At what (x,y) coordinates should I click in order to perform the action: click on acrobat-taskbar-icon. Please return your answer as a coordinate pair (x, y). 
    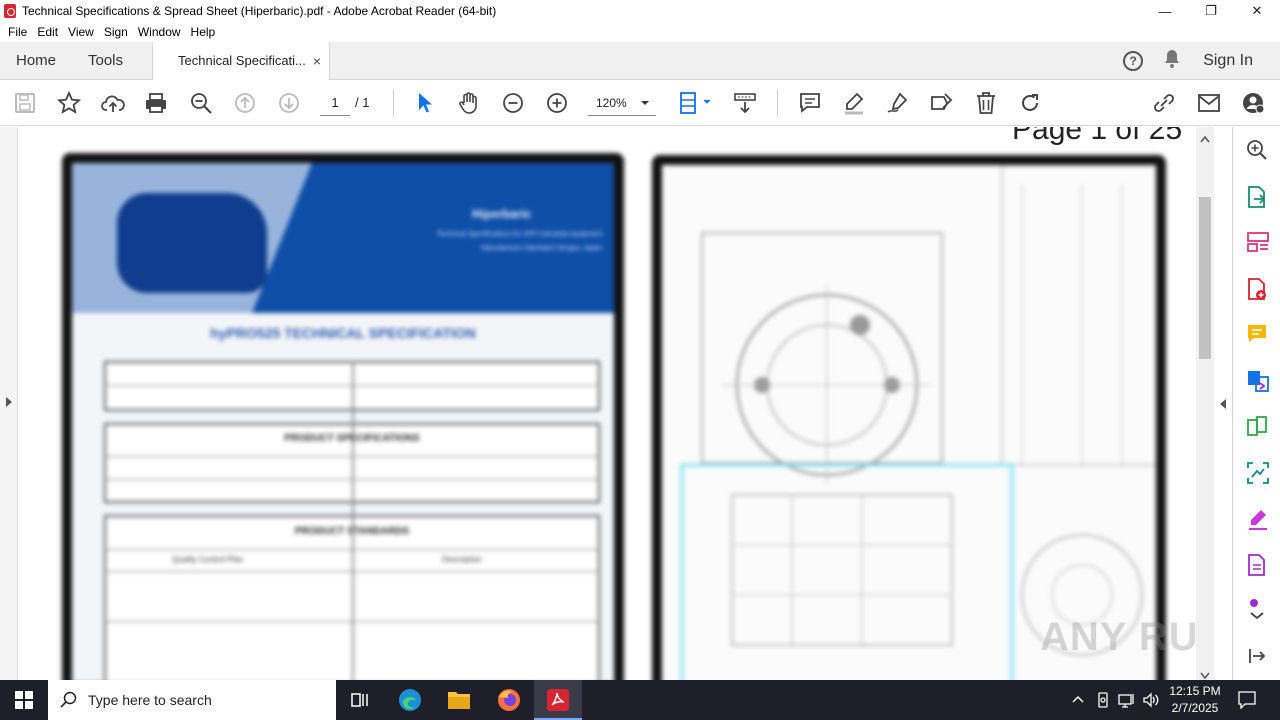
    Looking at the image, I should click on (558, 702).